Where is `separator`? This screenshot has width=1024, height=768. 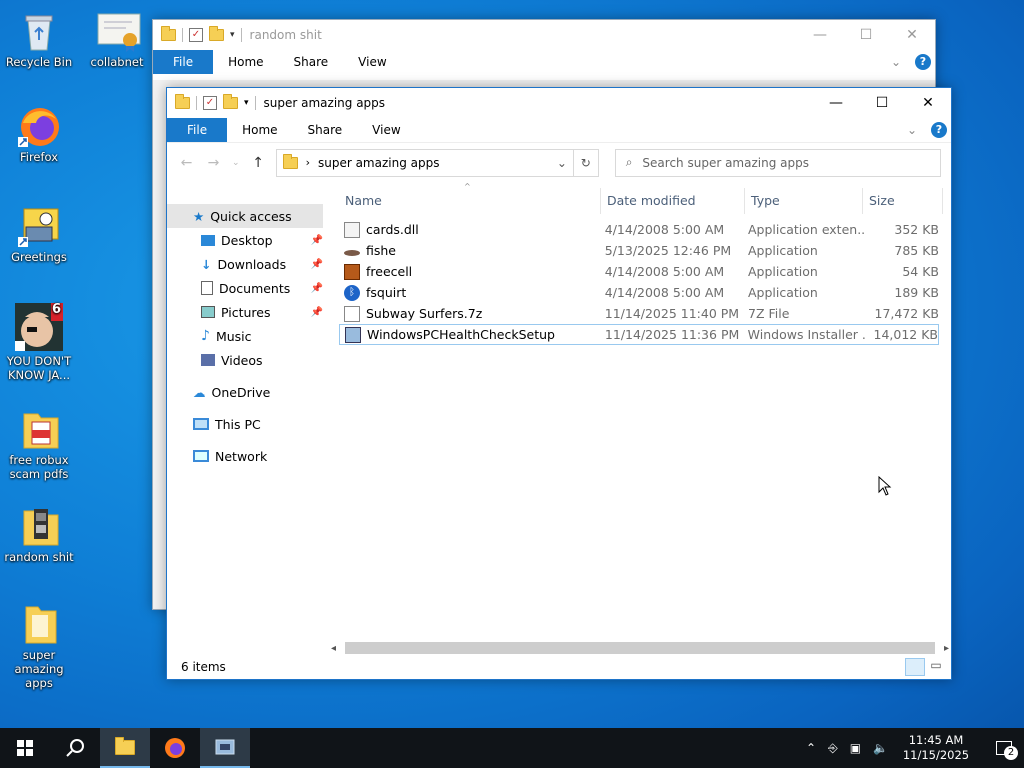
separator is located at coordinates (196, 103).